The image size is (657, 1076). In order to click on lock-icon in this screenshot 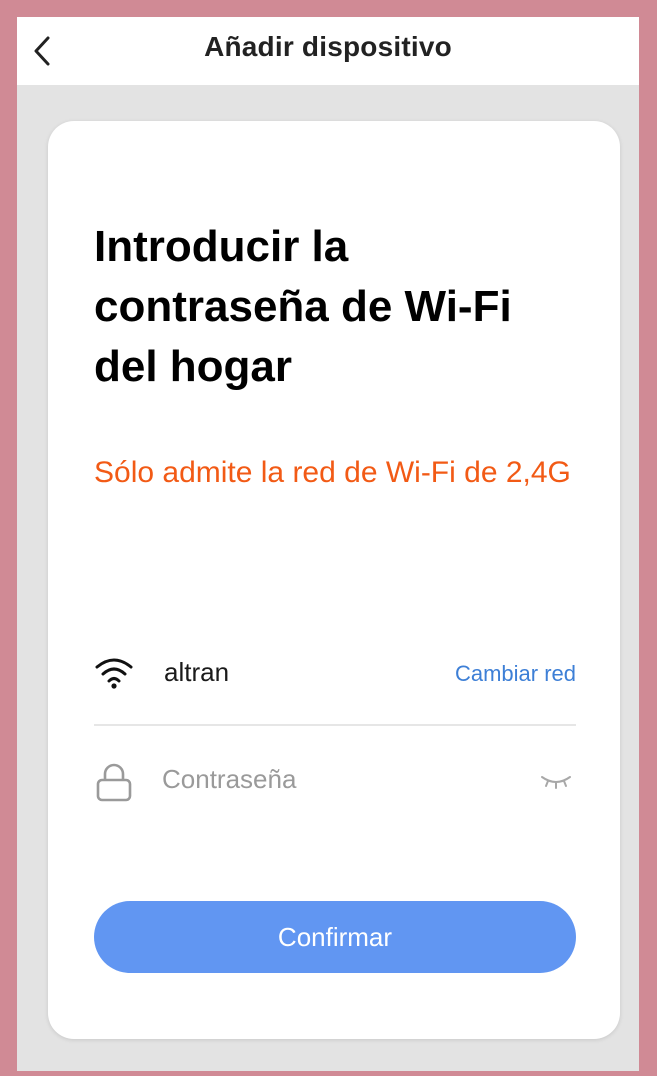, I will do `click(114, 782)`.